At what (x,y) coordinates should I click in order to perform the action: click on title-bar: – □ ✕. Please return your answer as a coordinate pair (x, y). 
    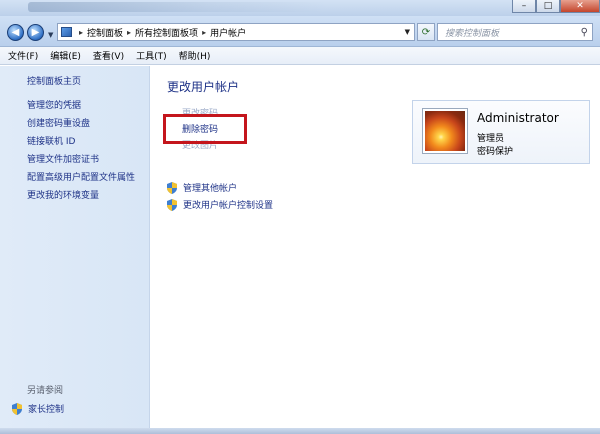
    Looking at the image, I should click on (300, 8).